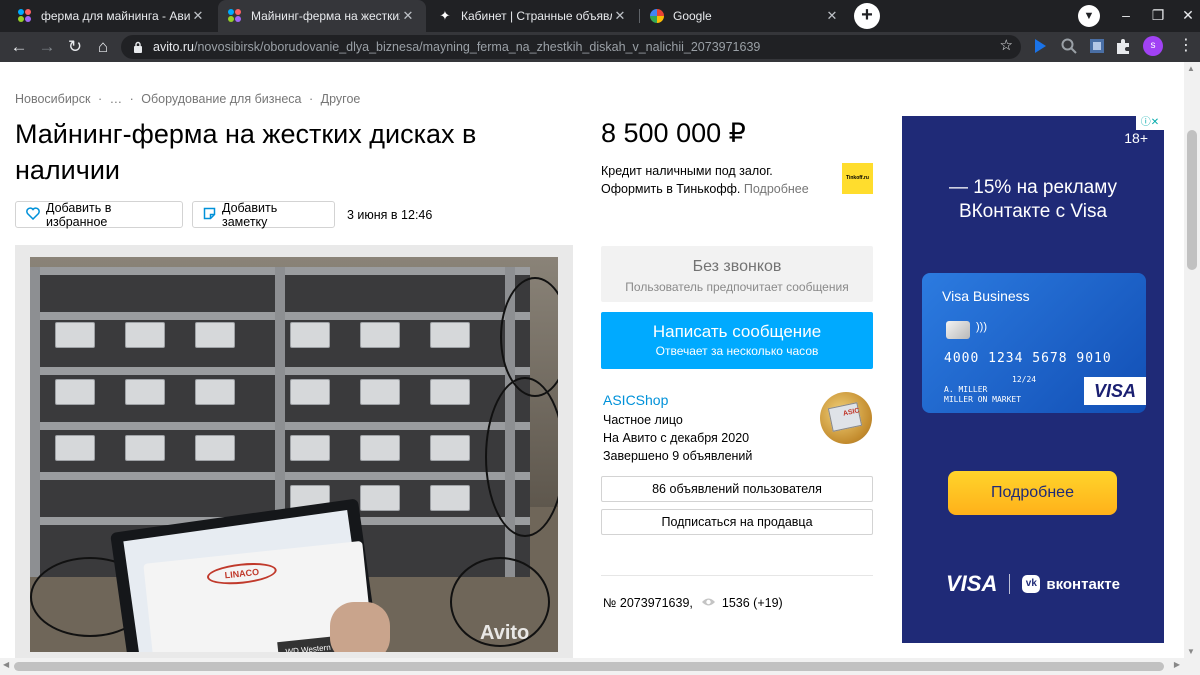  Describe the element at coordinates (221, 99) in the screenshot. I see `breadcrumb-category: Оборудование для бизнеса` at that location.